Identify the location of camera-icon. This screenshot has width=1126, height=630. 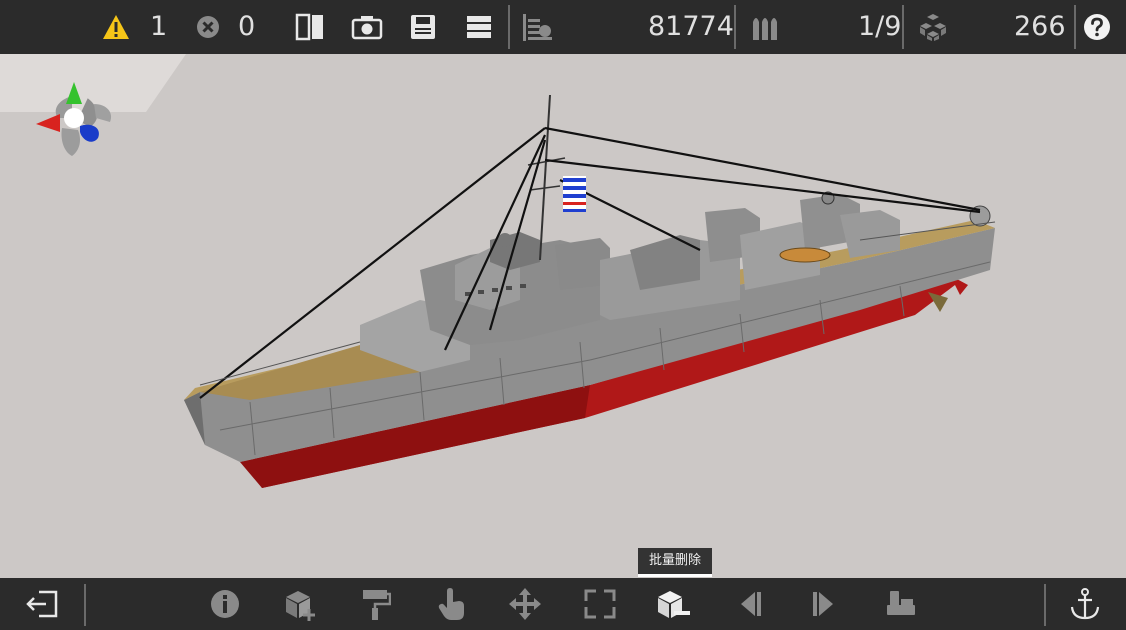
(367, 27).